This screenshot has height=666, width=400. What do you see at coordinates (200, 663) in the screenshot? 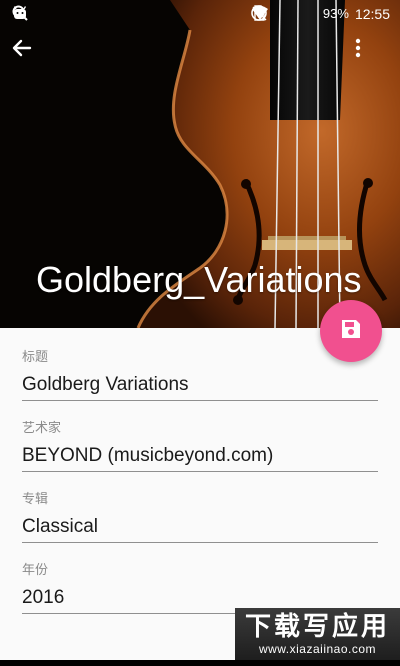
I see `navigation-bar` at bounding box center [200, 663].